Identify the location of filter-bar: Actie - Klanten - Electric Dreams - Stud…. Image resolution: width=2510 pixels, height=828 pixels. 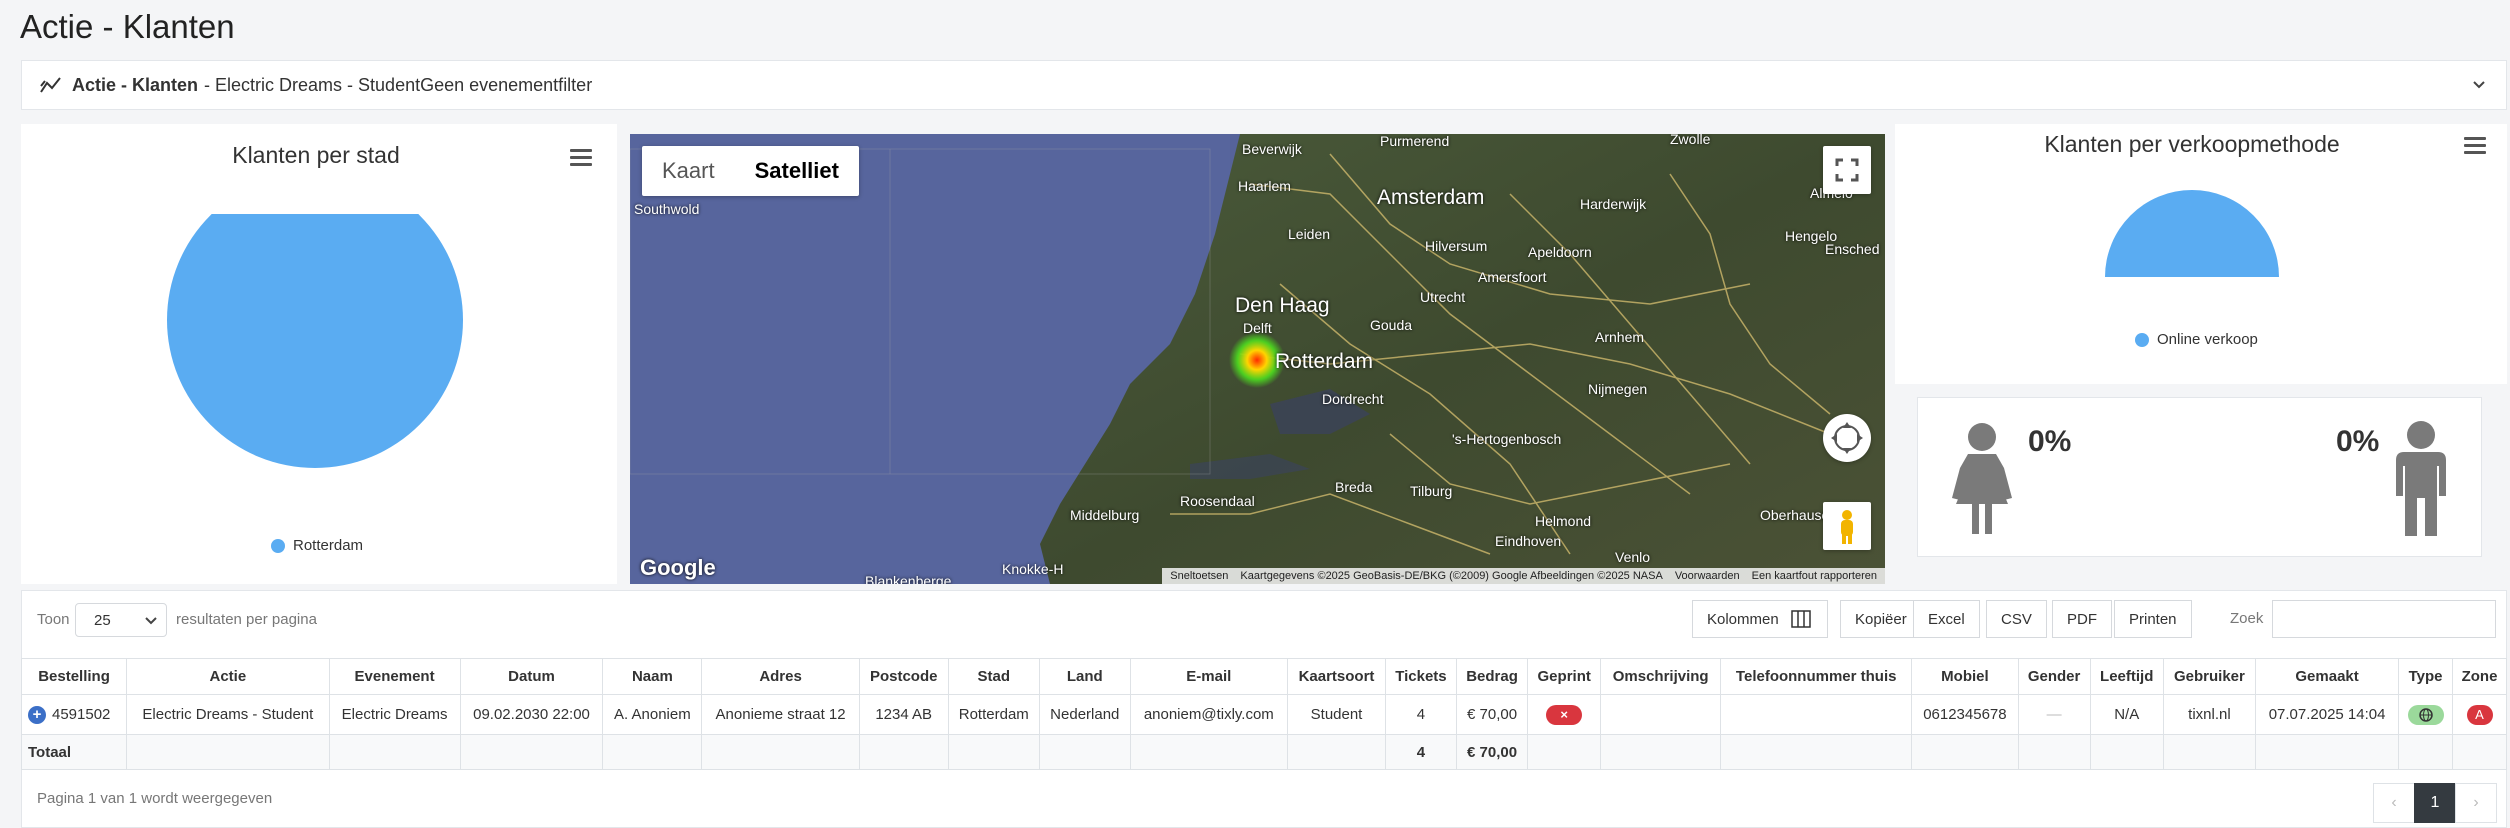
(1264, 85).